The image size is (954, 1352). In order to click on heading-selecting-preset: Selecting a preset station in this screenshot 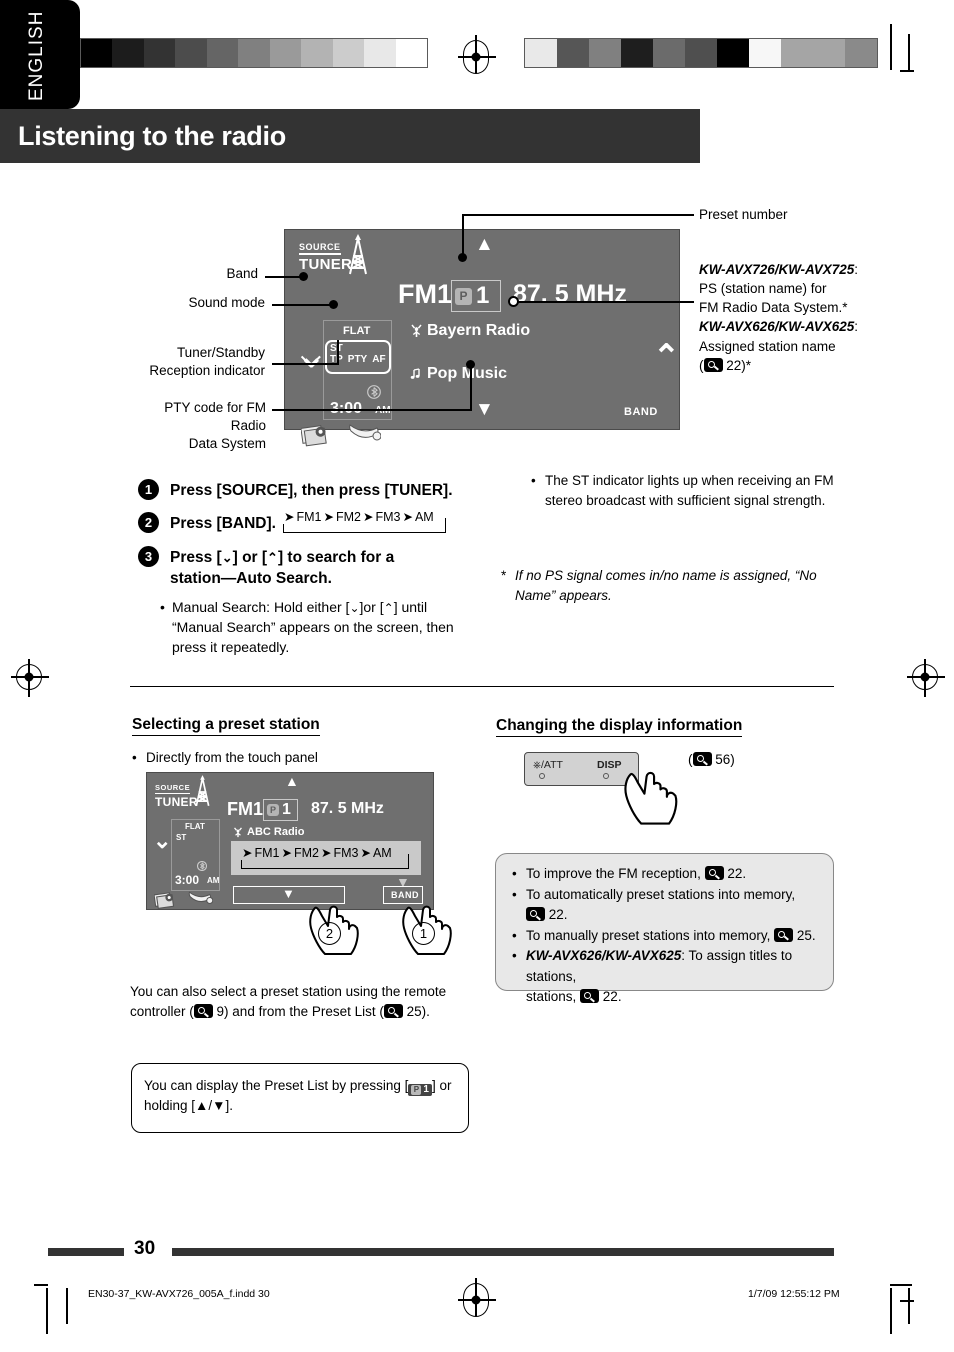, I will do `click(226, 726)`.